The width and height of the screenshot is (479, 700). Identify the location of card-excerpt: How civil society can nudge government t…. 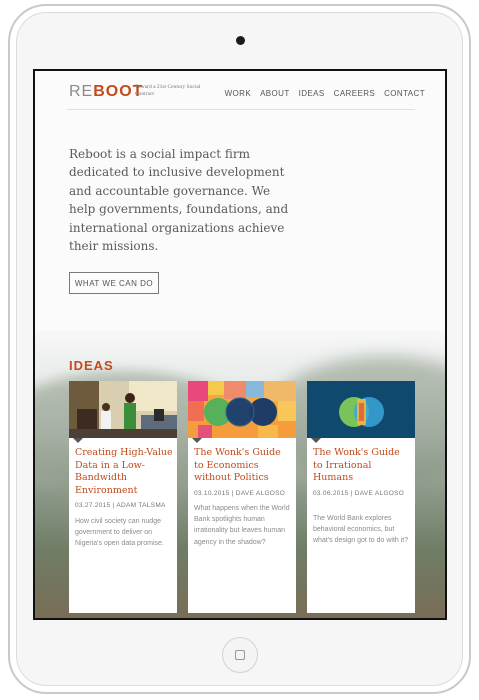
(119, 533).